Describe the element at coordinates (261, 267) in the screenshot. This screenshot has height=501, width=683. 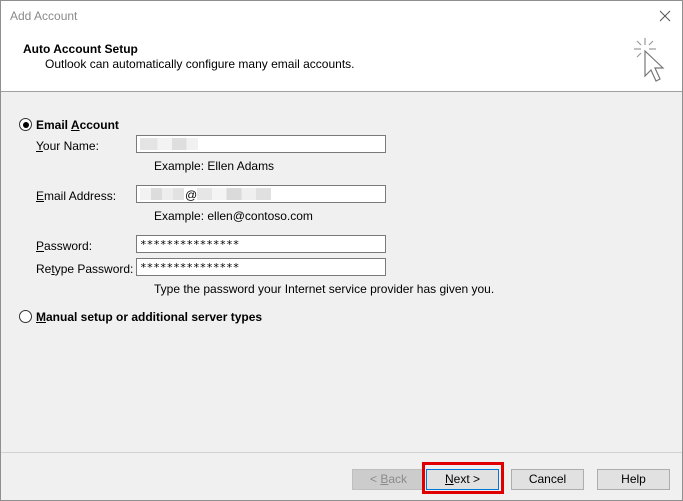
I see `retype-password-field: ***************` at that location.